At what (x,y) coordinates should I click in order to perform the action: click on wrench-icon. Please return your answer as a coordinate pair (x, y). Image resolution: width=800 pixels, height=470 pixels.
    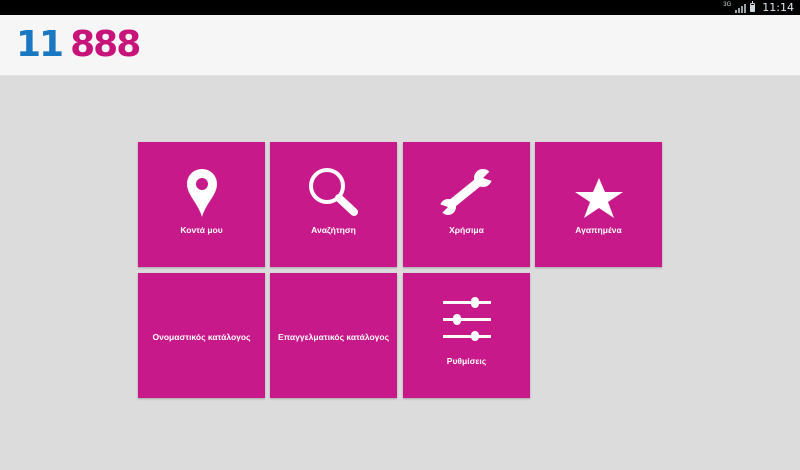
    Looking at the image, I should click on (466, 192).